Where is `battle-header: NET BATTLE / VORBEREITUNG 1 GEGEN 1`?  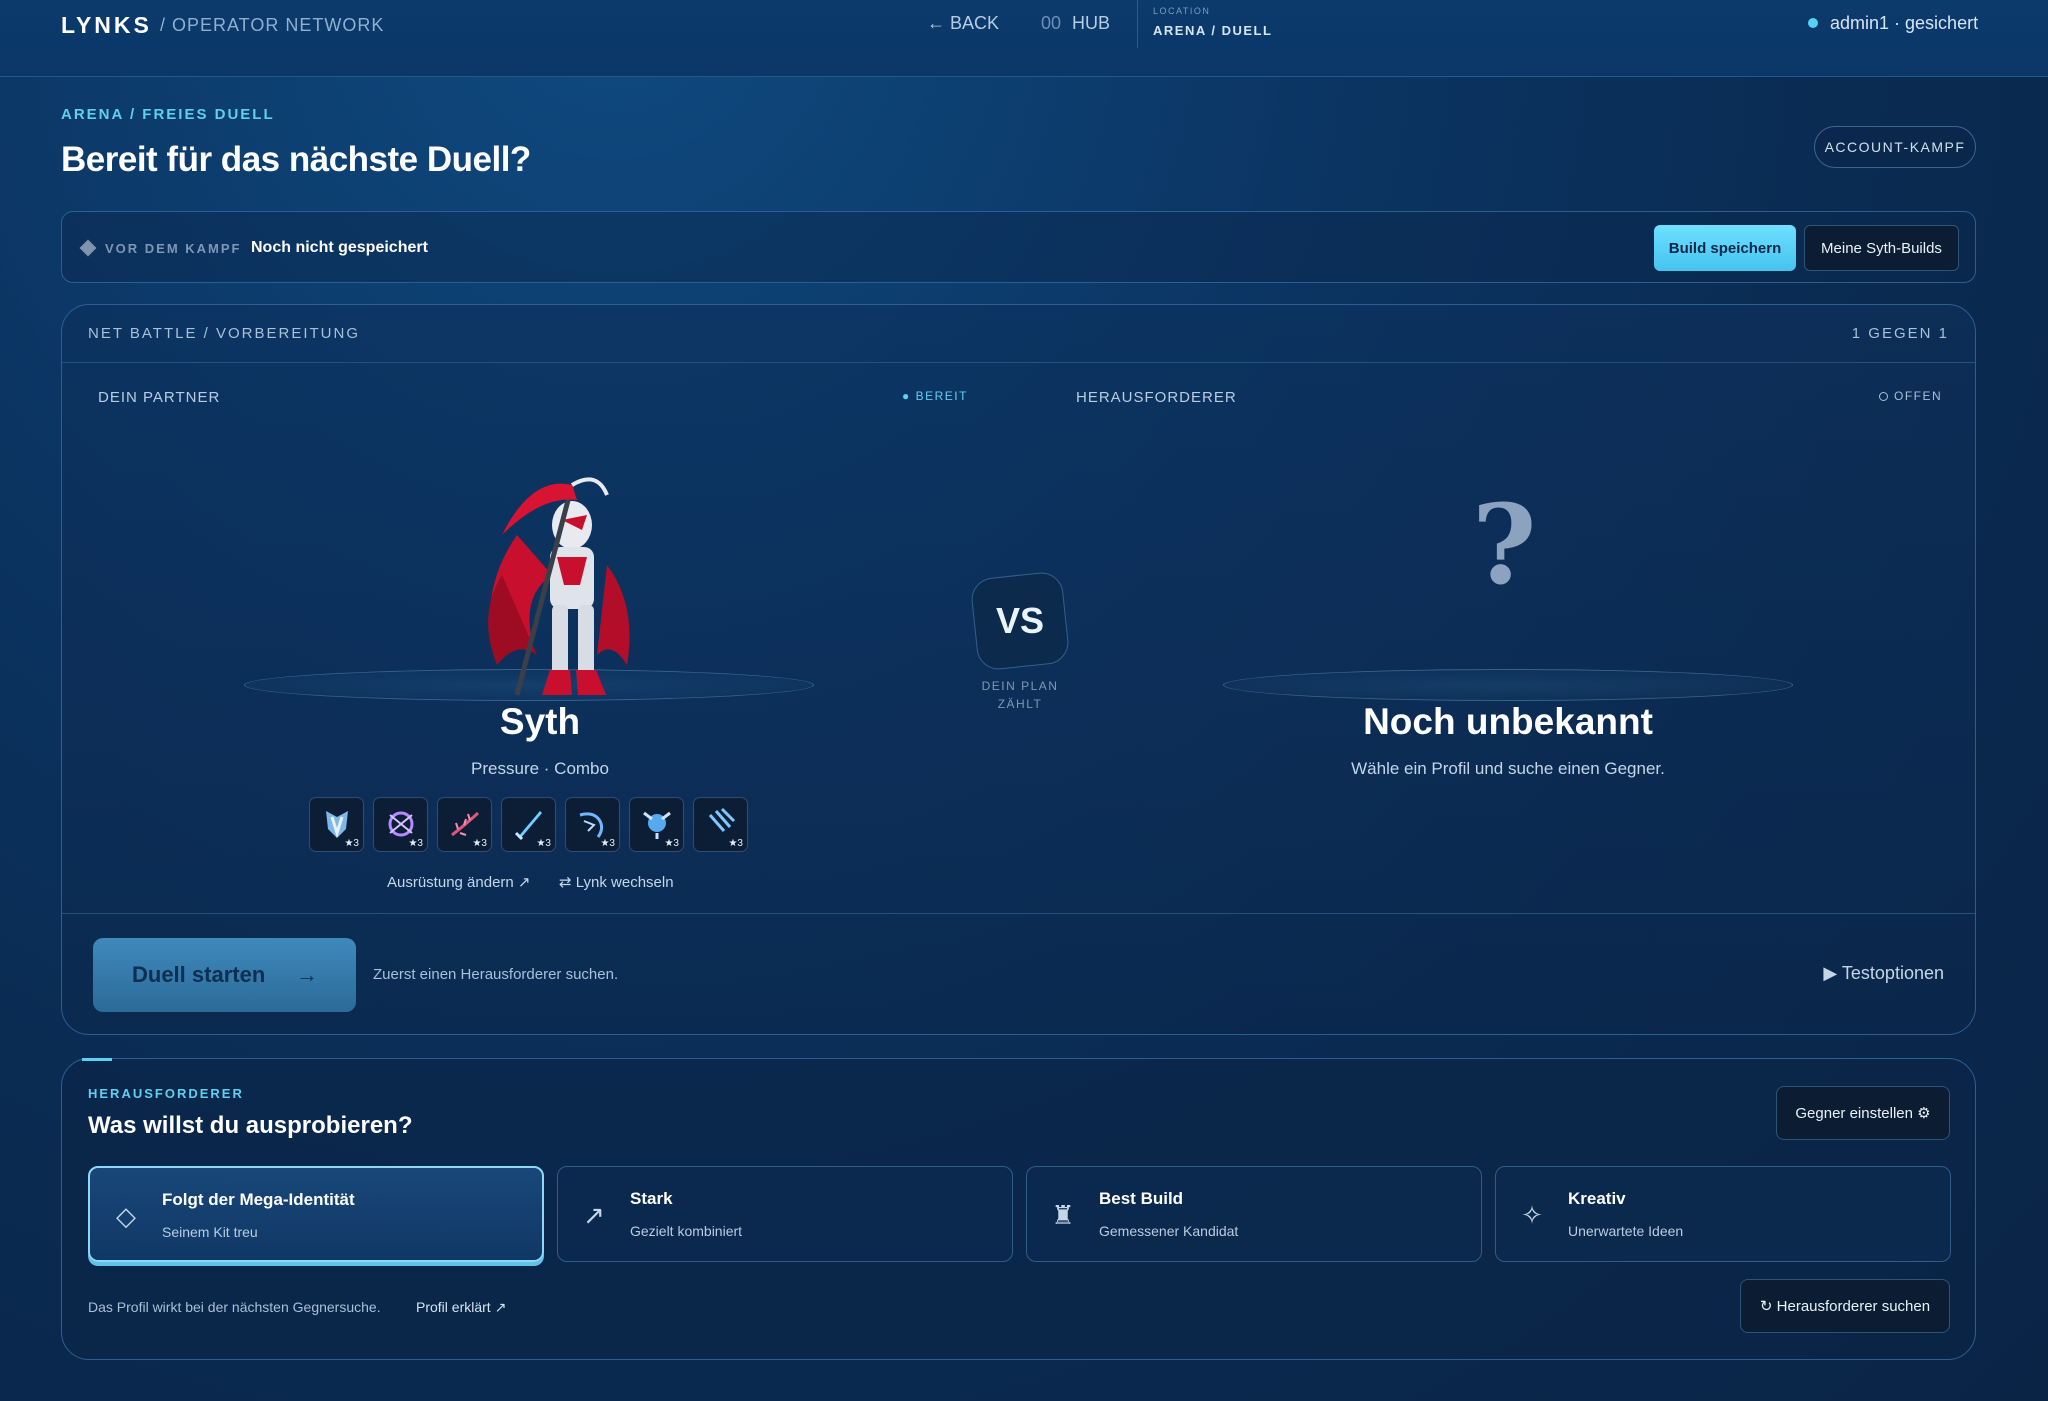
battle-header: NET BATTLE / VORBEREITUNG 1 GEGEN 1 is located at coordinates (1018, 334).